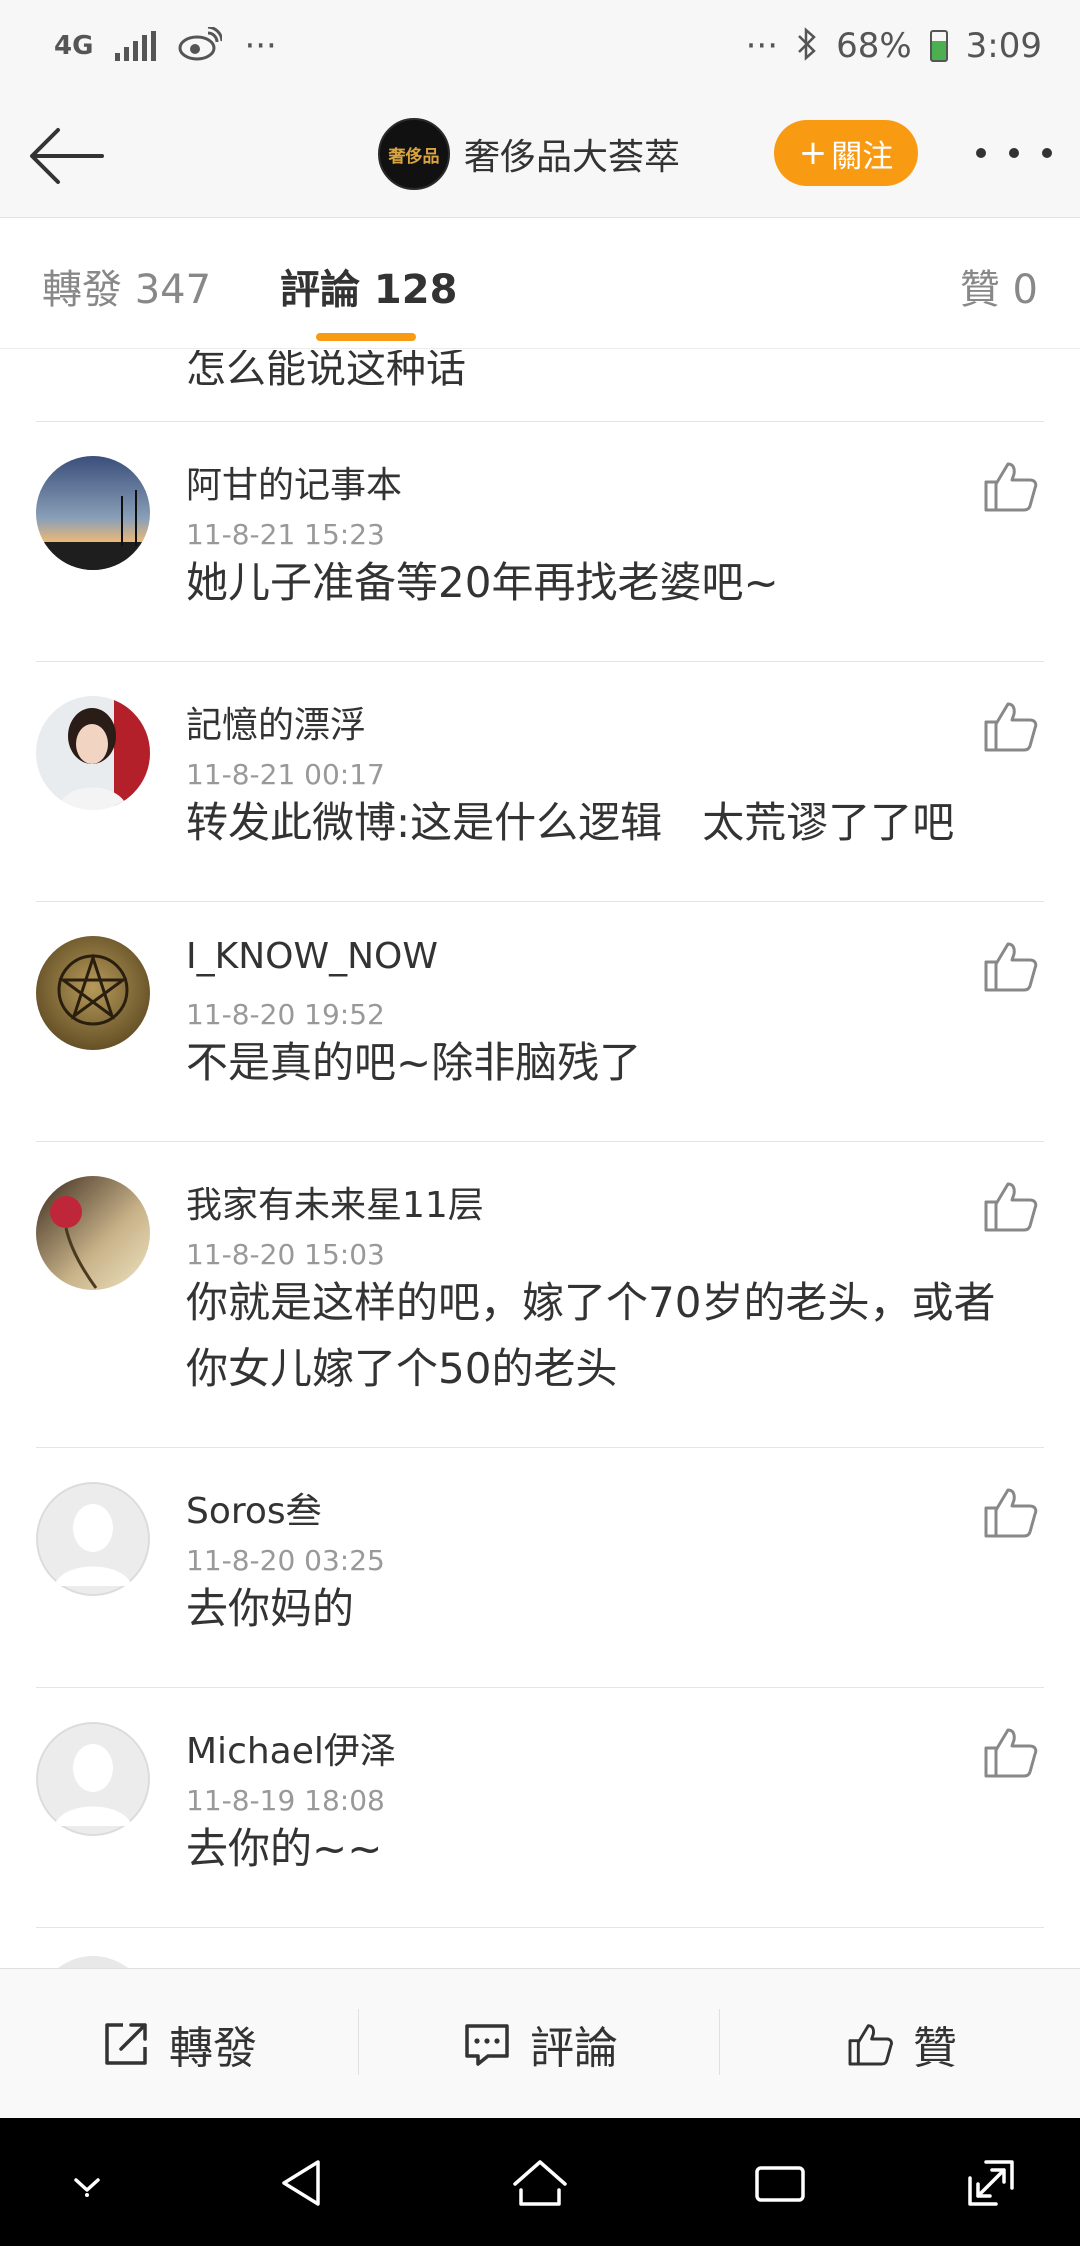 The image size is (1080, 2246). I want to click on more-menu-button, so click(1014, 153).